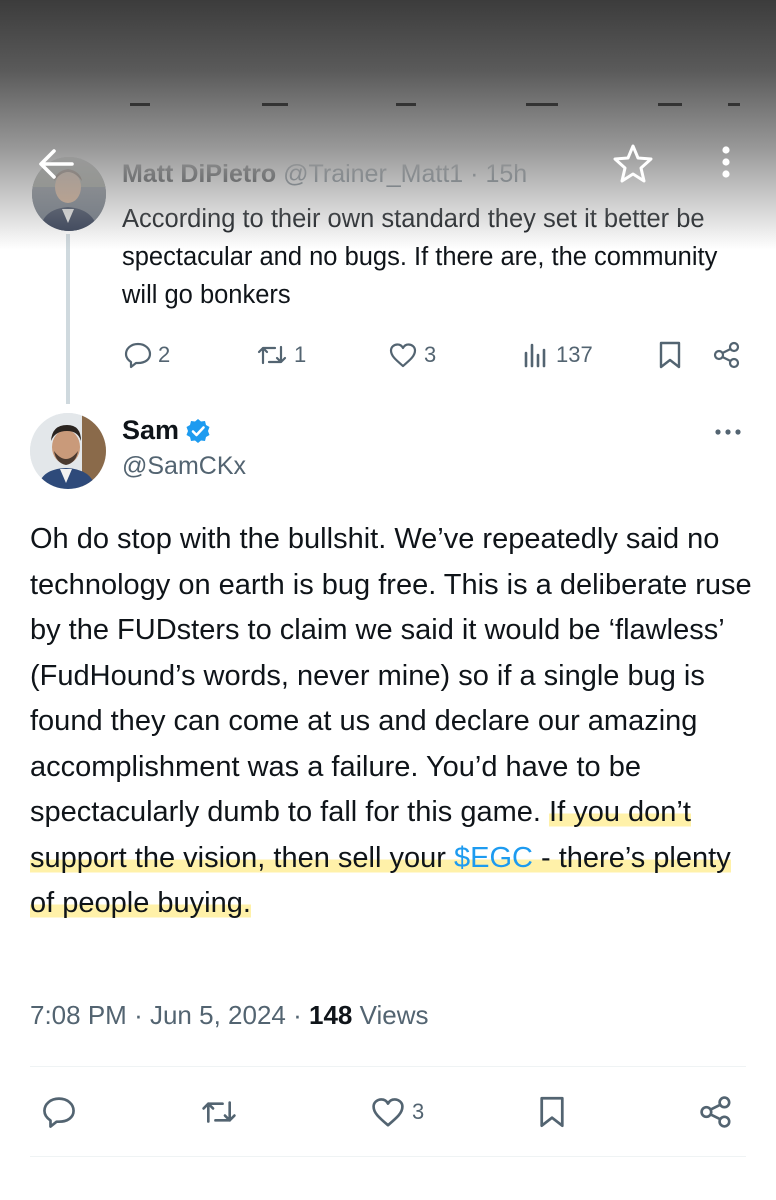 This screenshot has height=1200, width=776. What do you see at coordinates (68, 319) in the screenshot?
I see `thread-connector-line` at bounding box center [68, 319].